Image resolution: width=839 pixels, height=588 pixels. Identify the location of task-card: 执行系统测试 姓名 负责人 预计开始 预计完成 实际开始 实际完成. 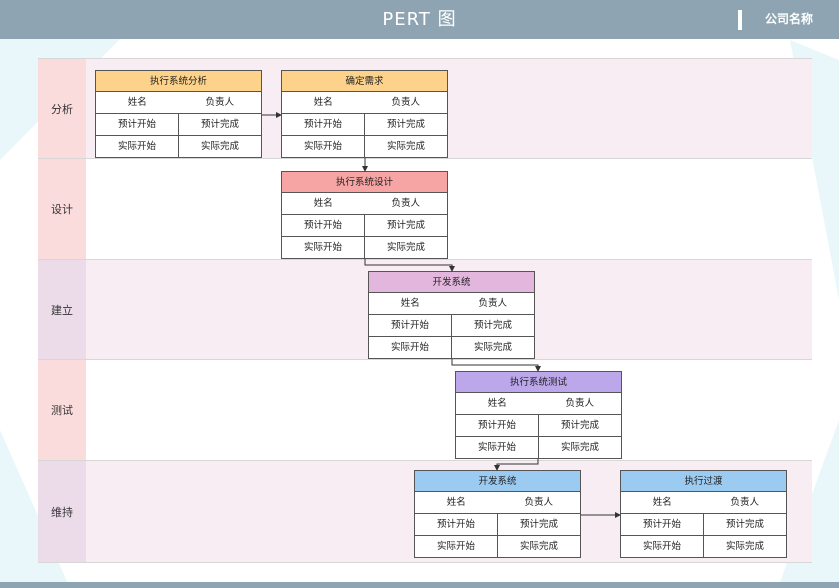
(538, 415).